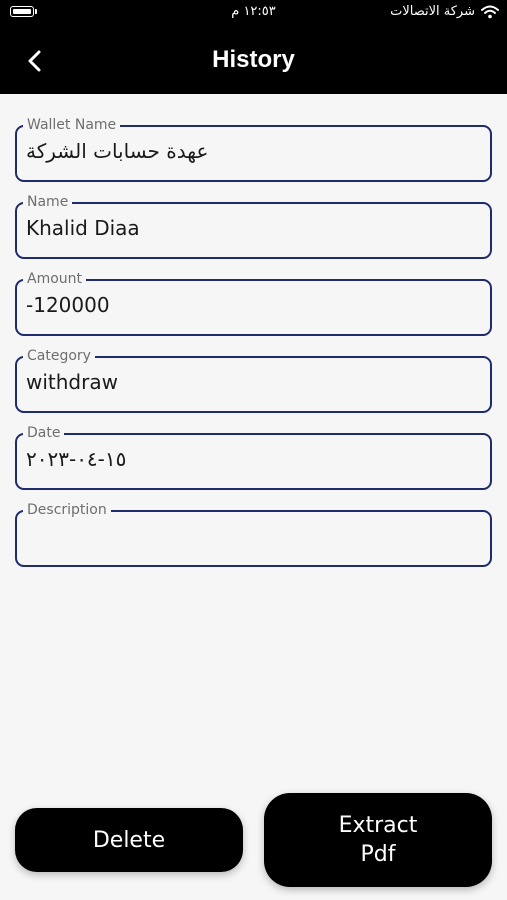  What do you see at coordinates (378, 825) in the screenshot?
I see `extract-button-line1: Extract` at bounding box center [378, 825].